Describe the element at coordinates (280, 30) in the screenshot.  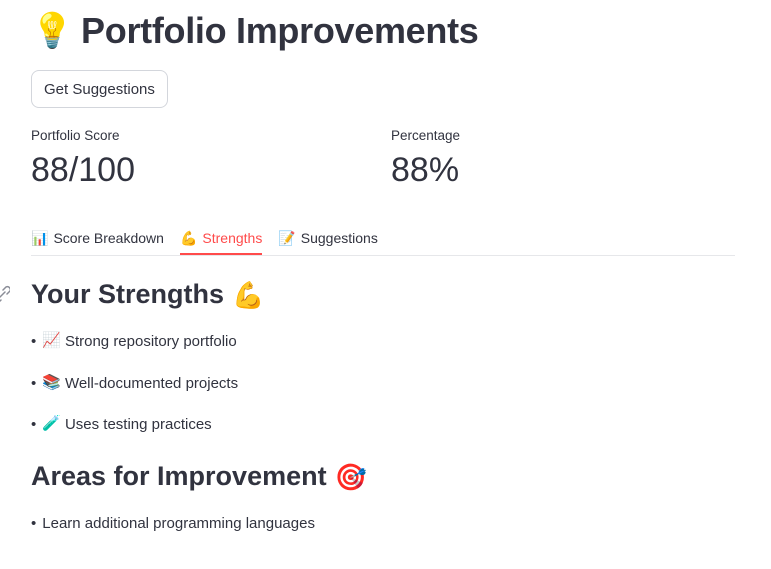
I see `page-title-text: Portfolio Improvements` at that location.